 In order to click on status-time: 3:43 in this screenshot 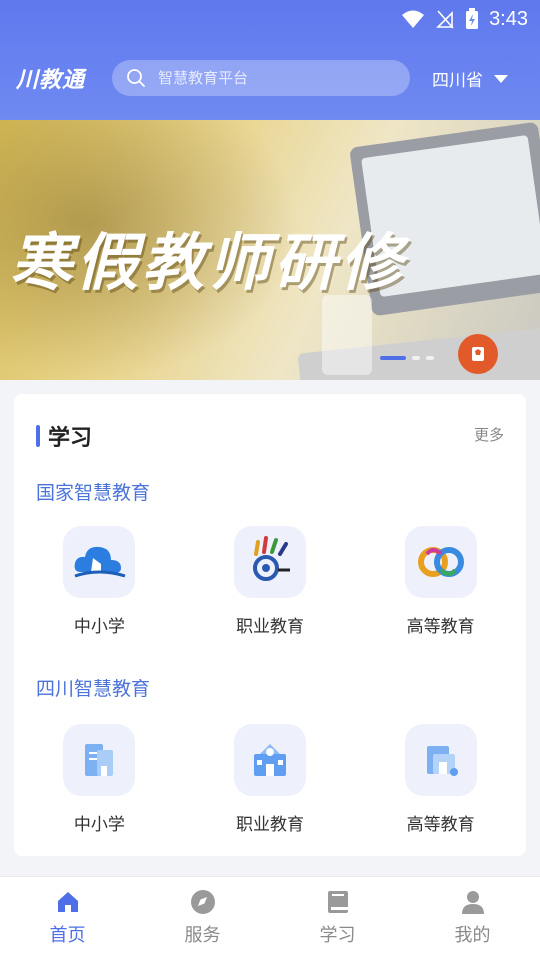, I will do `click(508, 18)`.